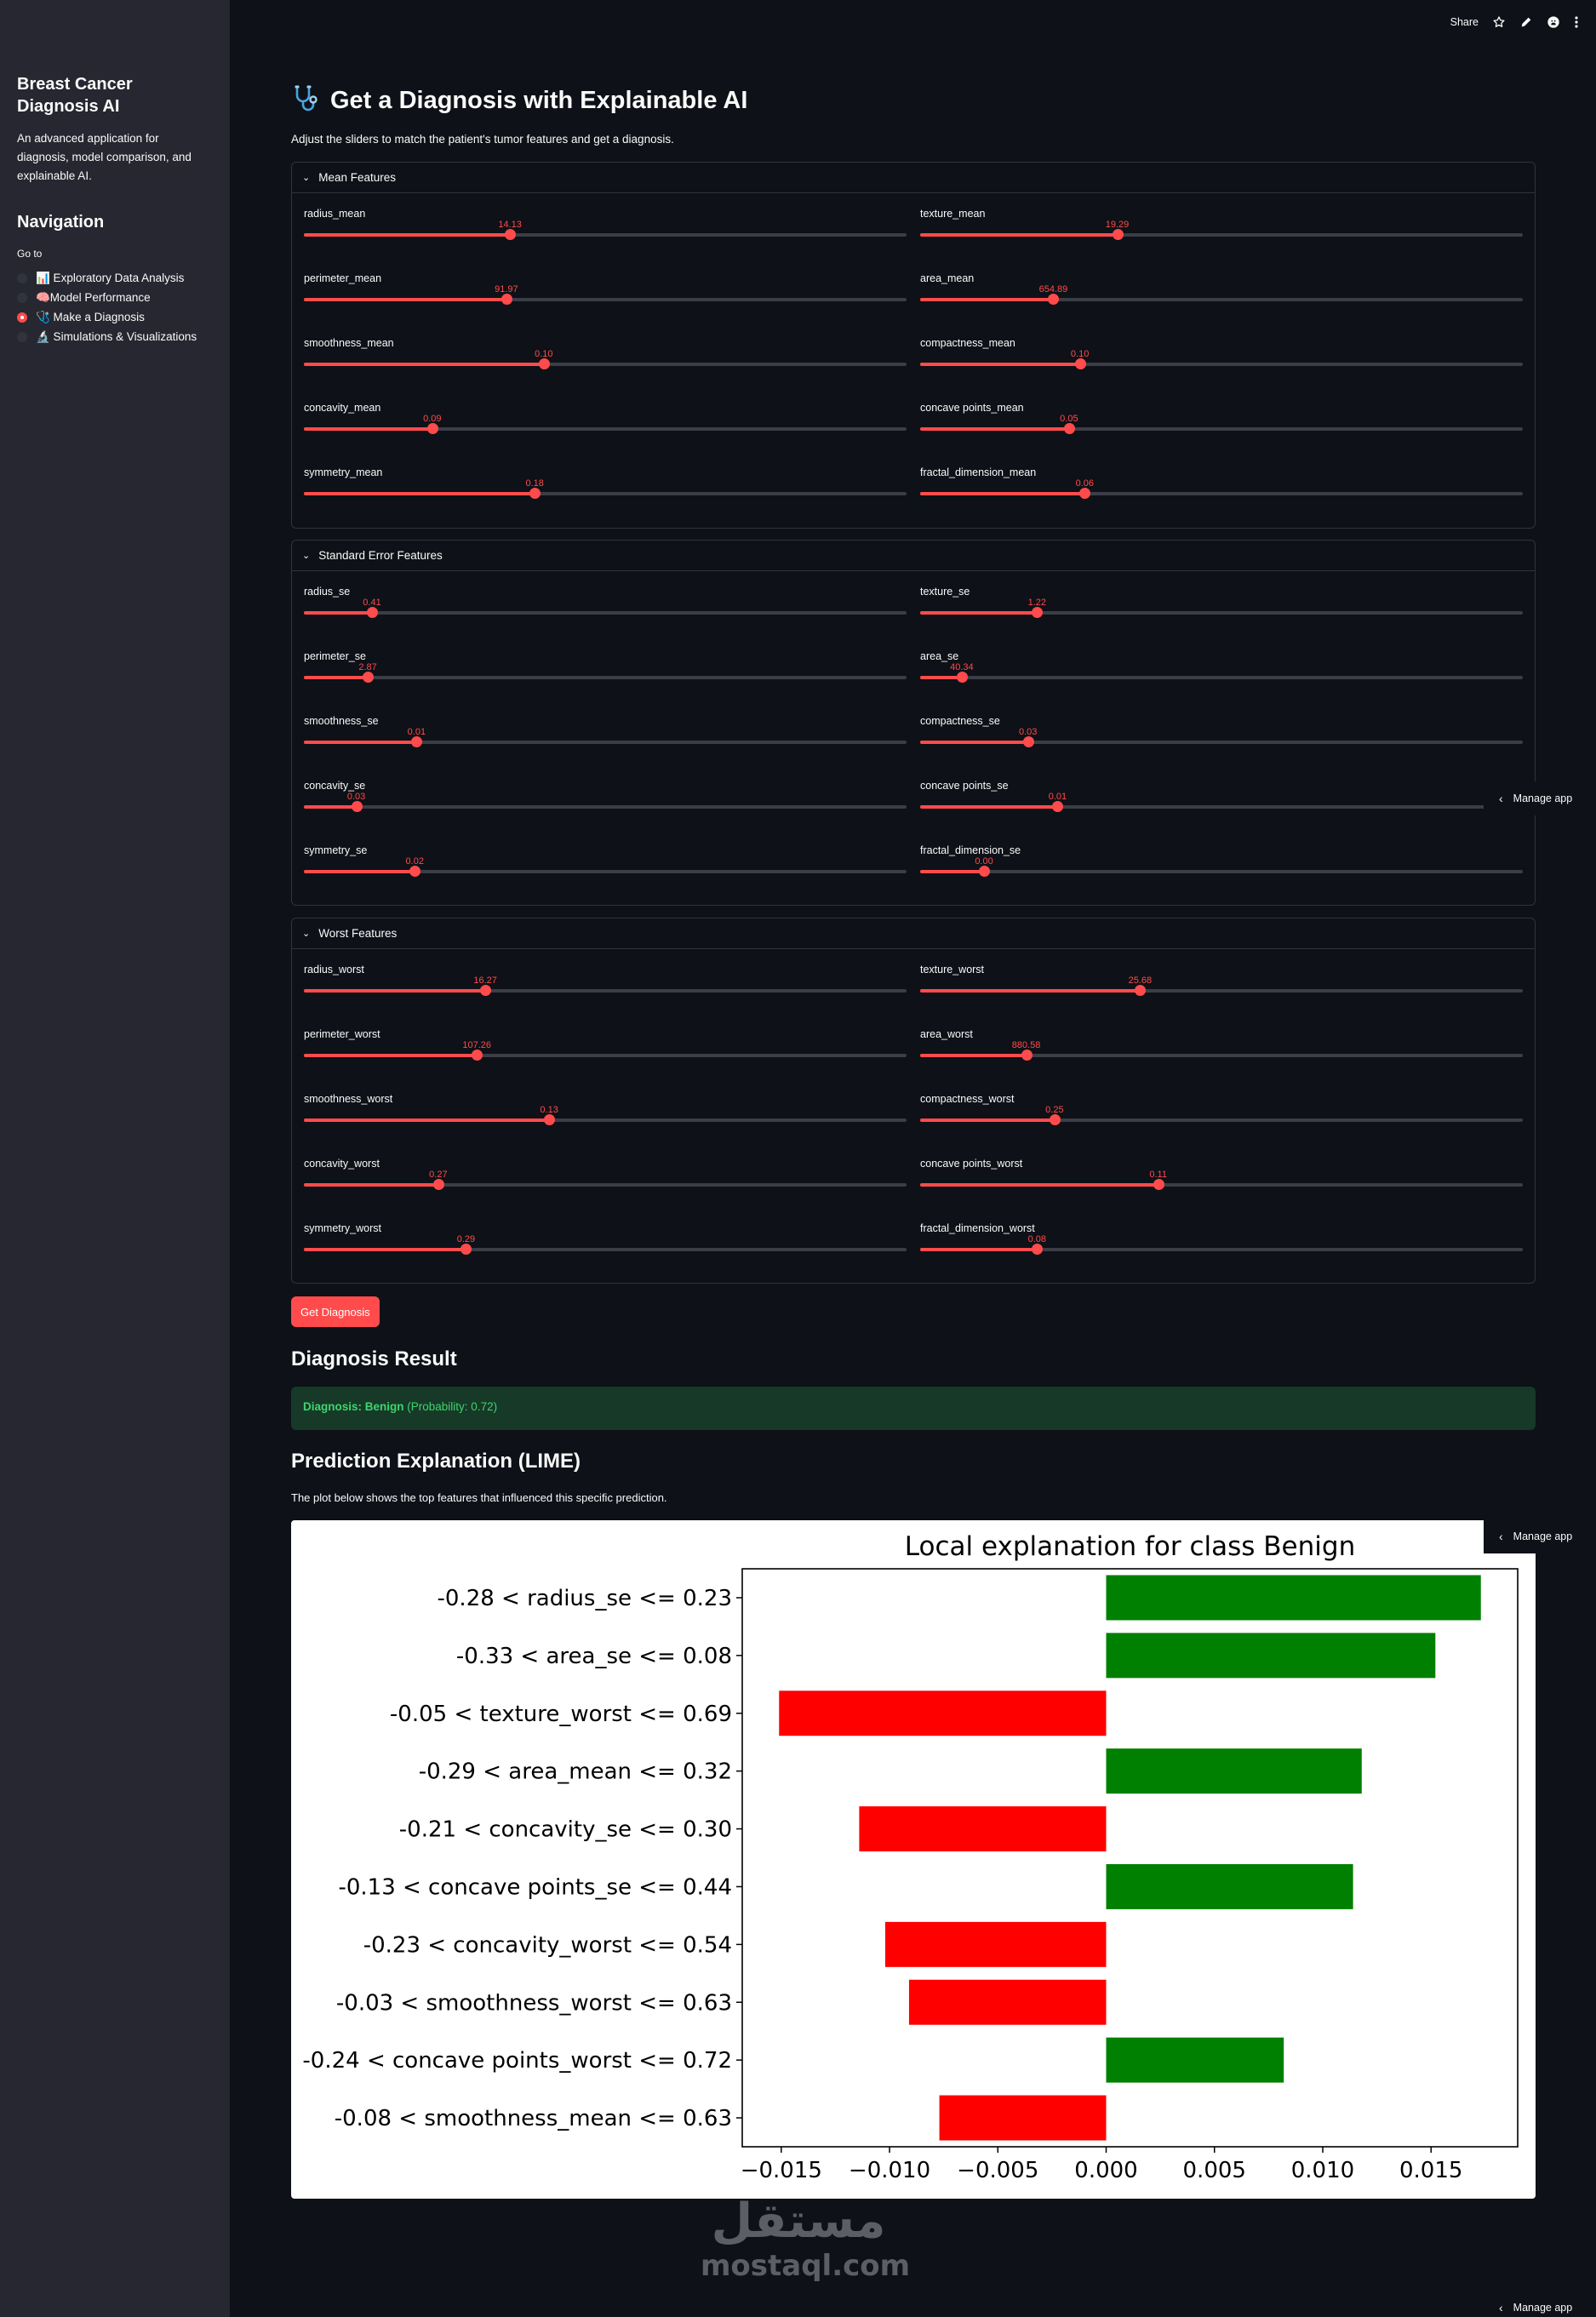  Describe the element at coordinates (605, 608) in the screenshot. I see `slider-track: 0.41` at that location.